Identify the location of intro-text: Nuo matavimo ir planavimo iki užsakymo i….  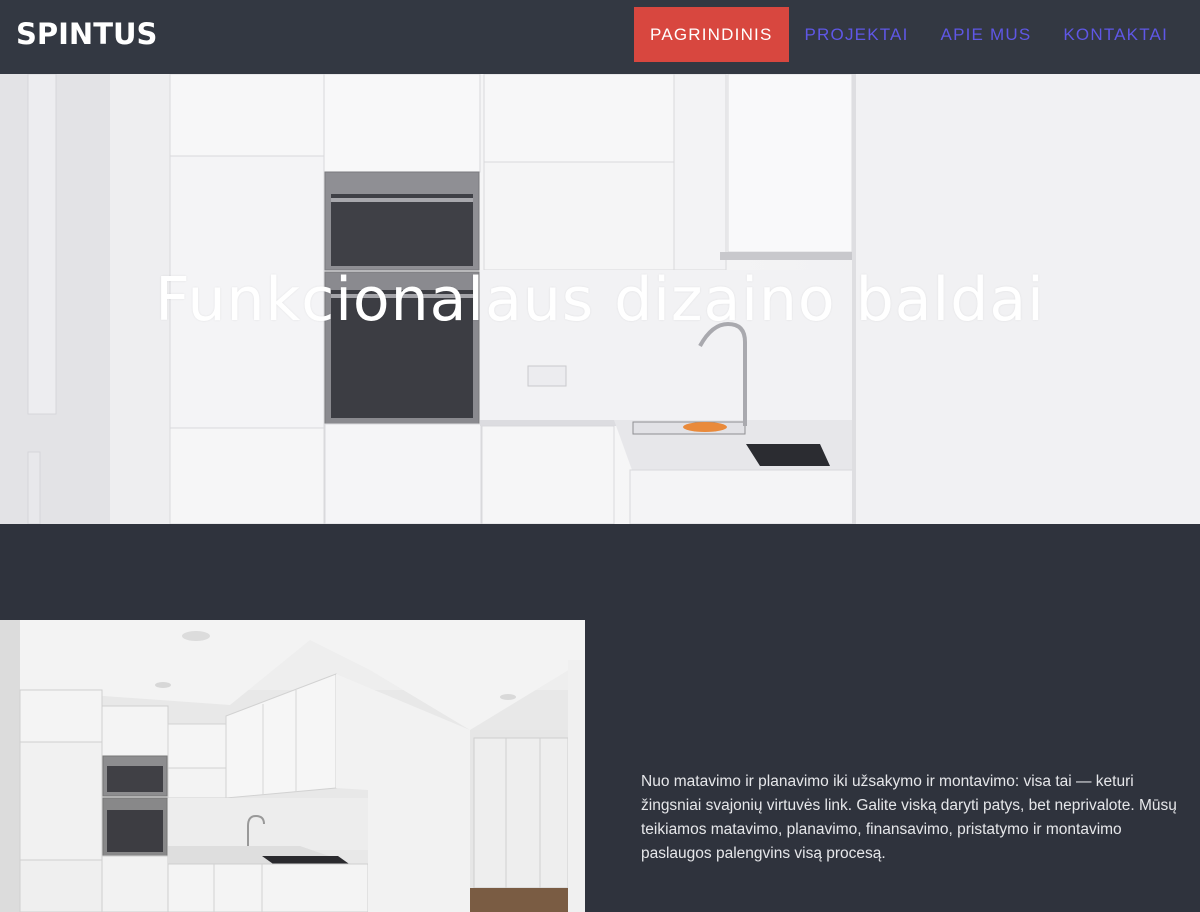
(909, 817).